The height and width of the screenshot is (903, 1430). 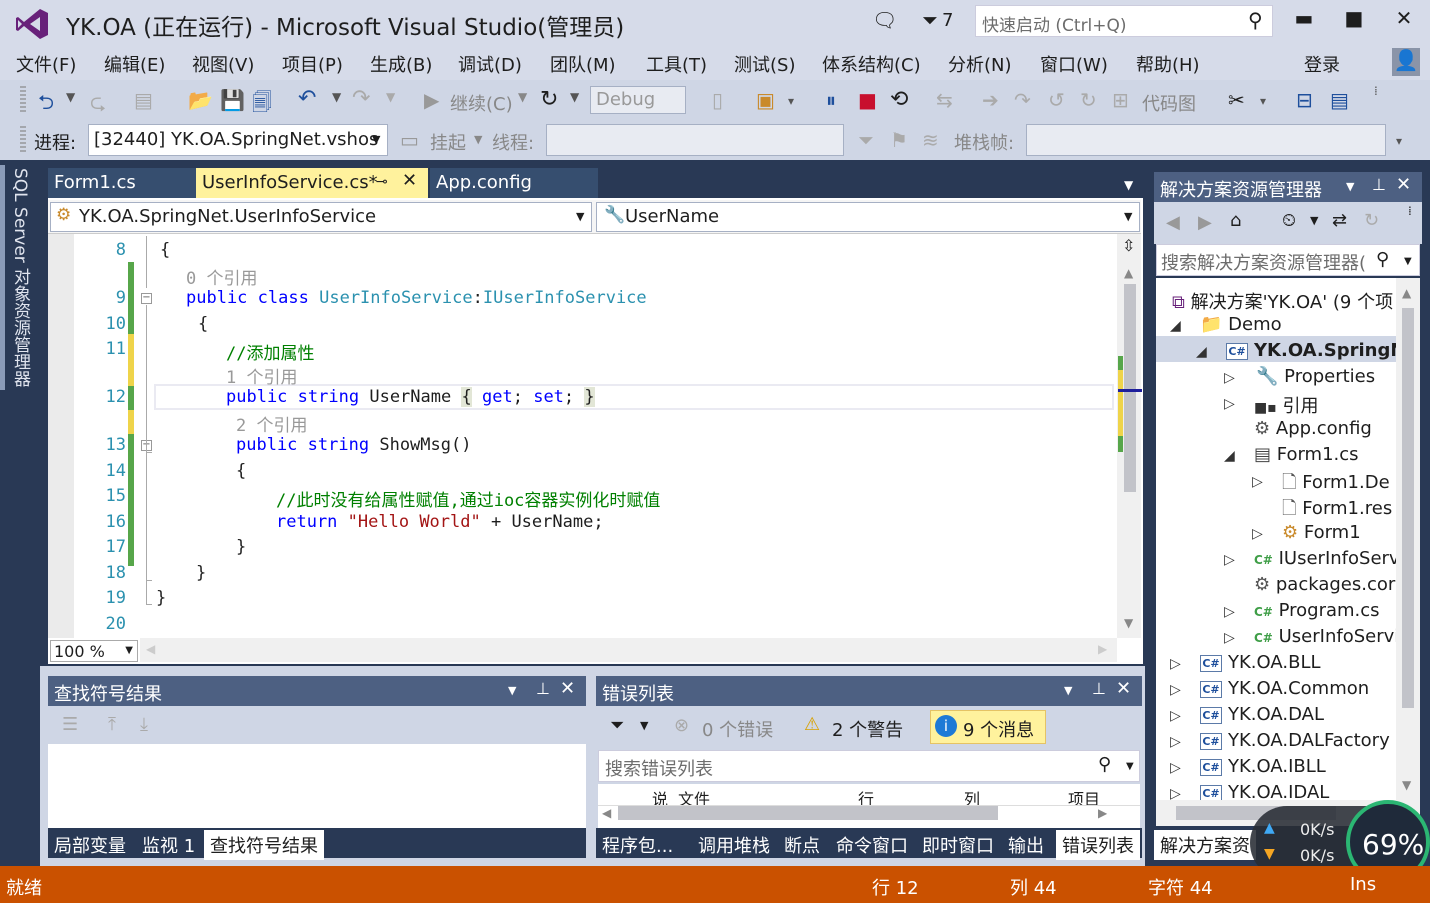 What do you see at coordinates (1304, 100) in the screenshot?
I see `layout-icon: ⊟` at bounding box center [1304, 100].